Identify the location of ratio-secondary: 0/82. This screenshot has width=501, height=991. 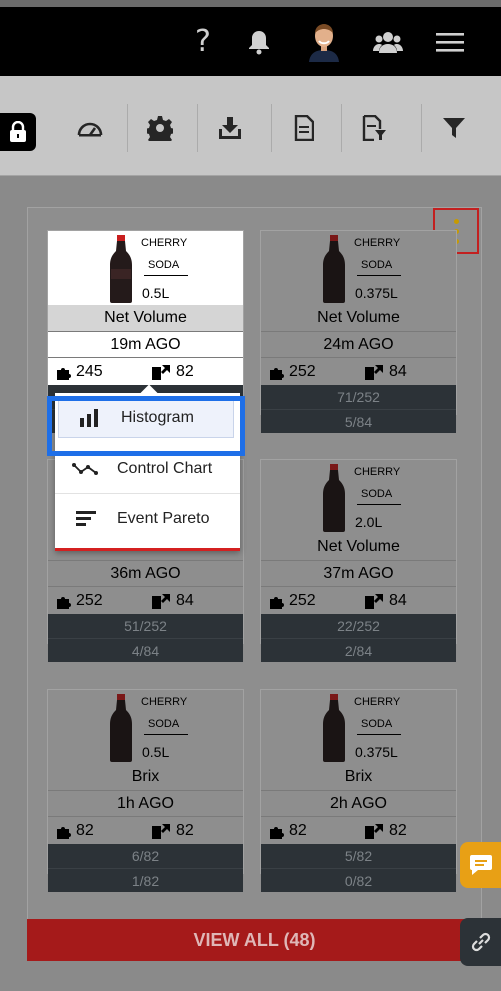
(358, 880).